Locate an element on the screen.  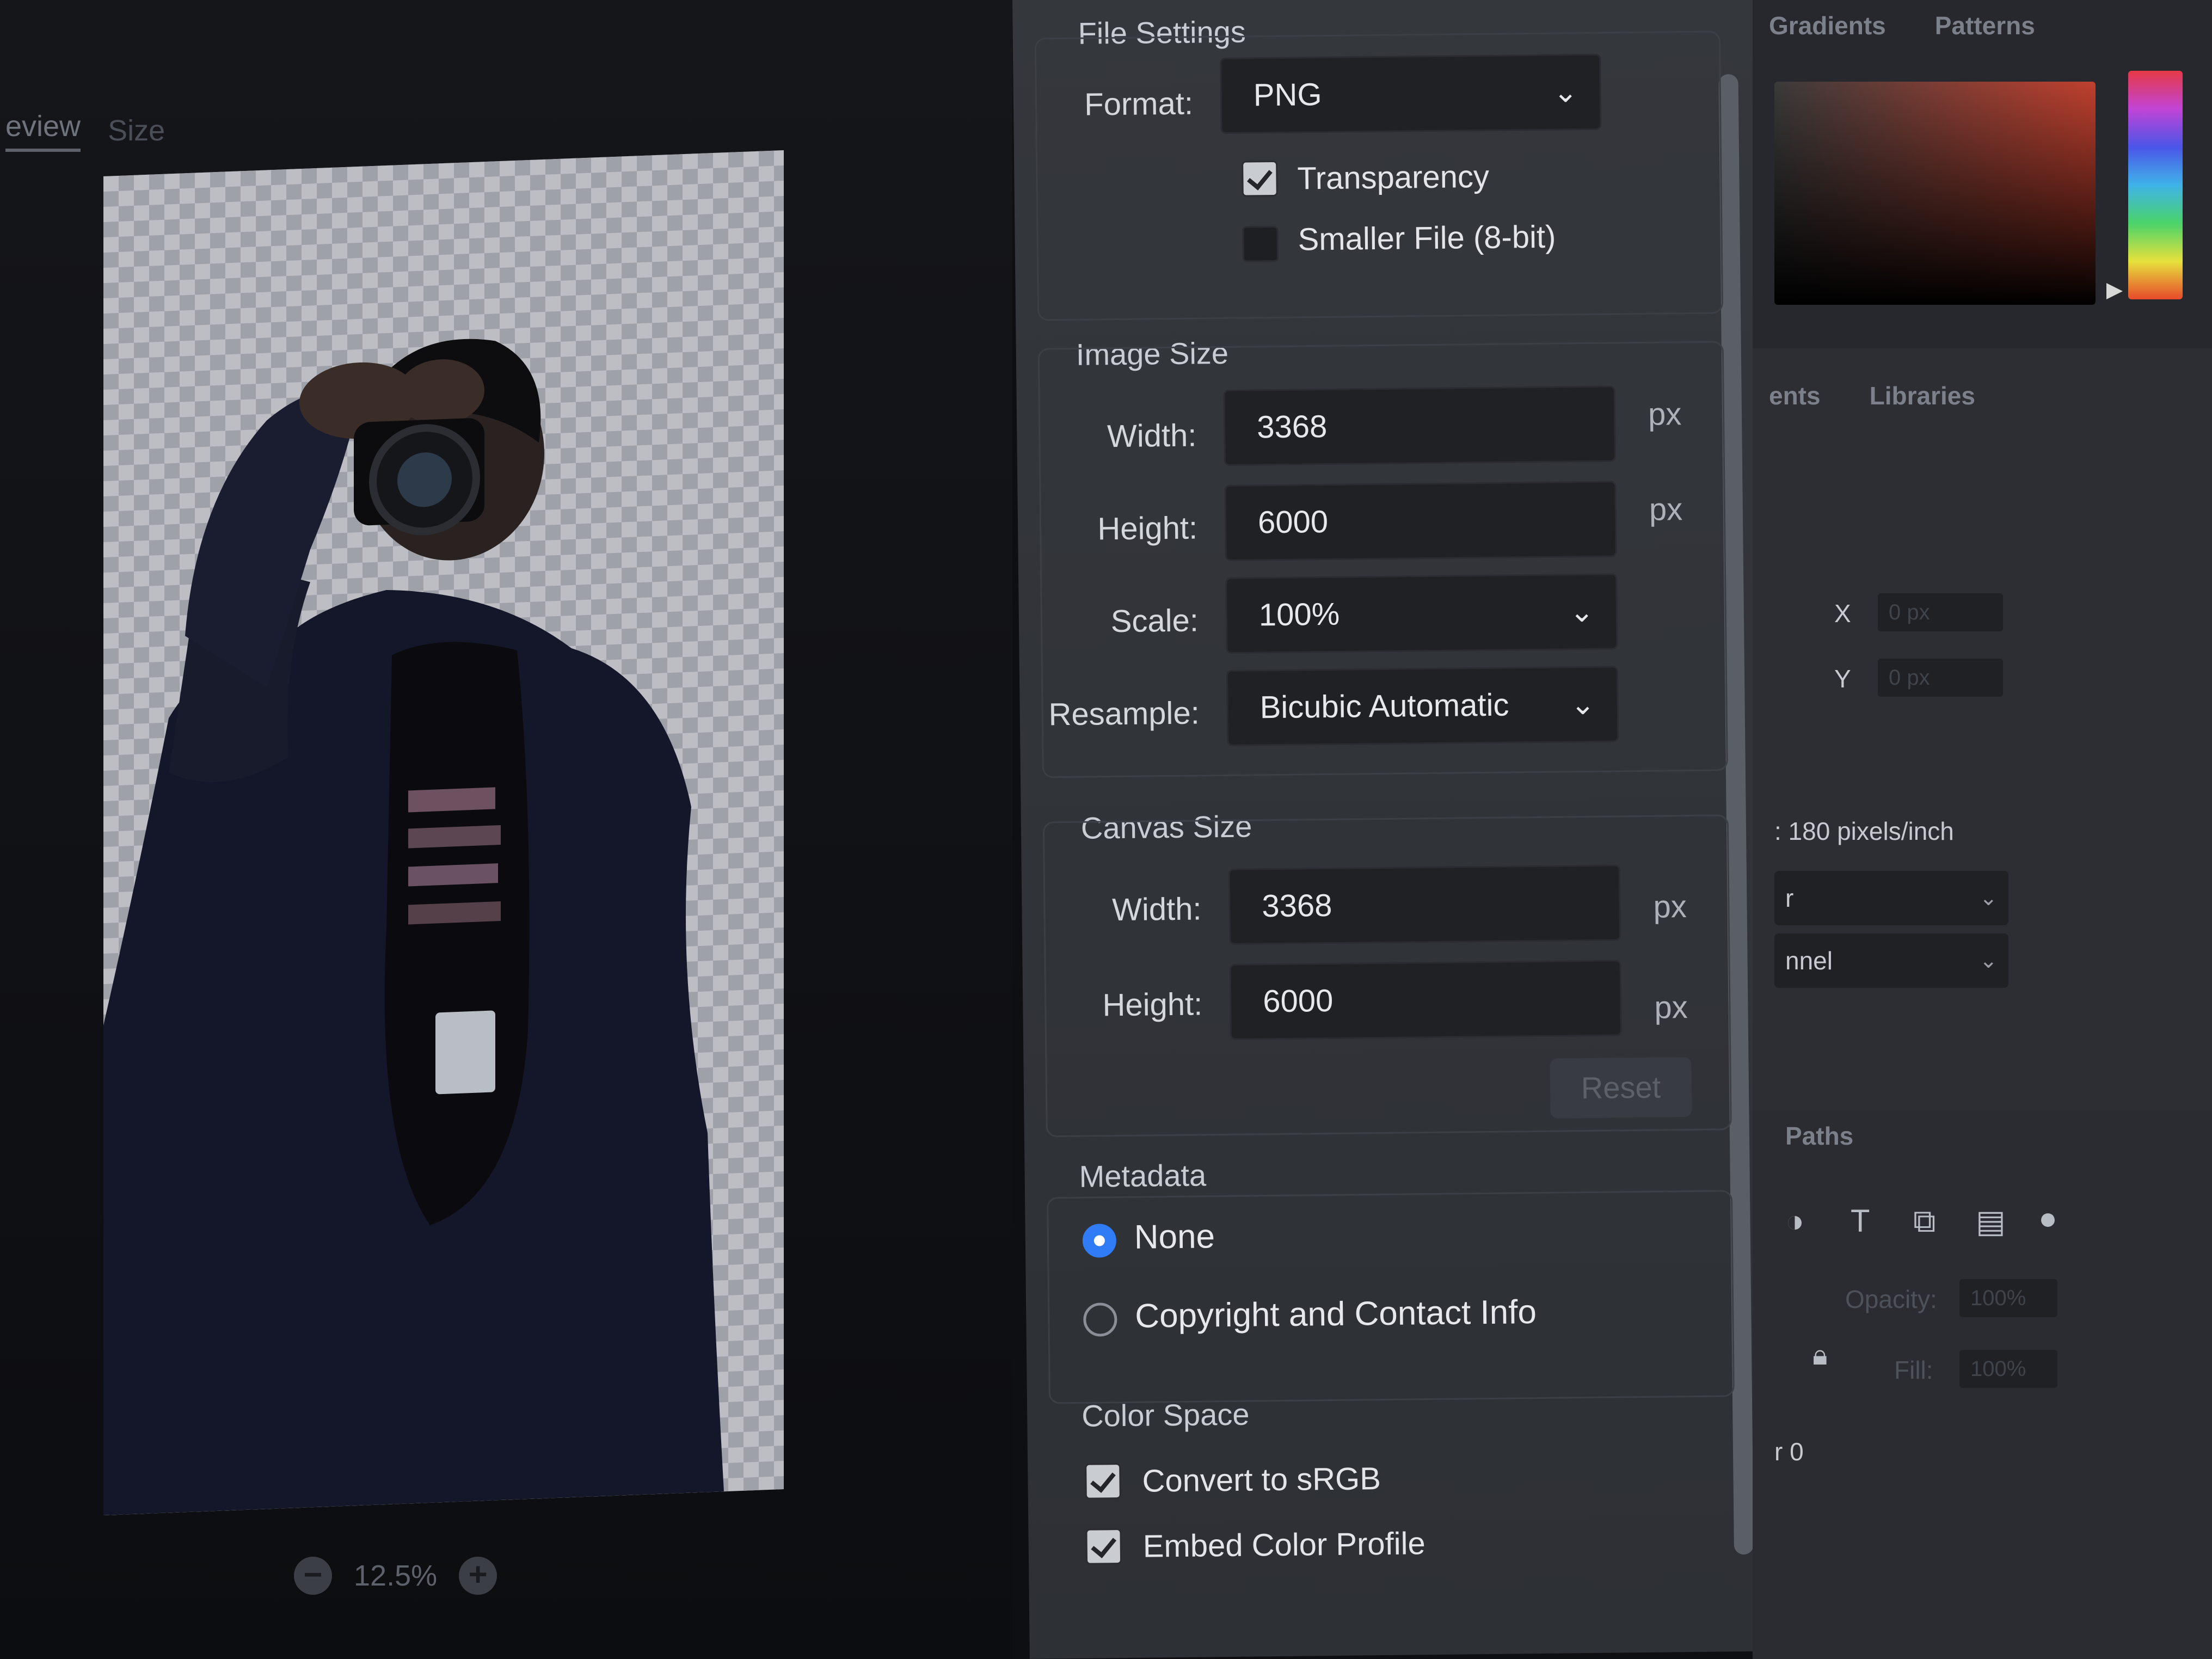
type-filter-icon: T is located at coordinates (1861, 1221).